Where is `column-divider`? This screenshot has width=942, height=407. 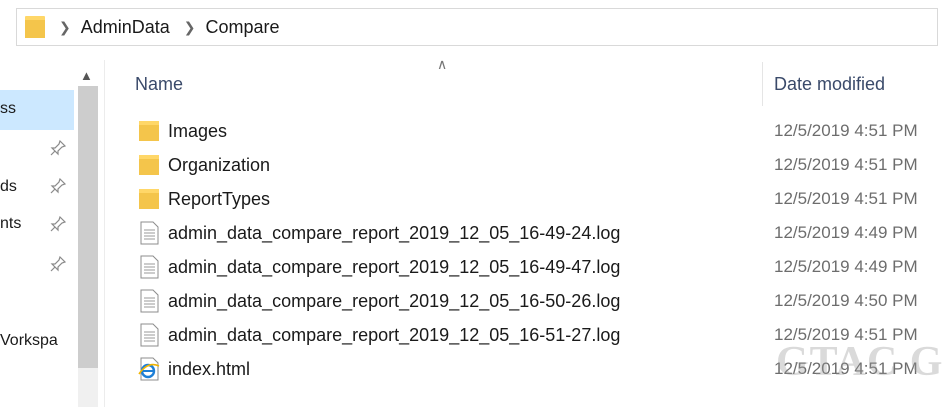 column-divider is located at coordinates (762, 84).